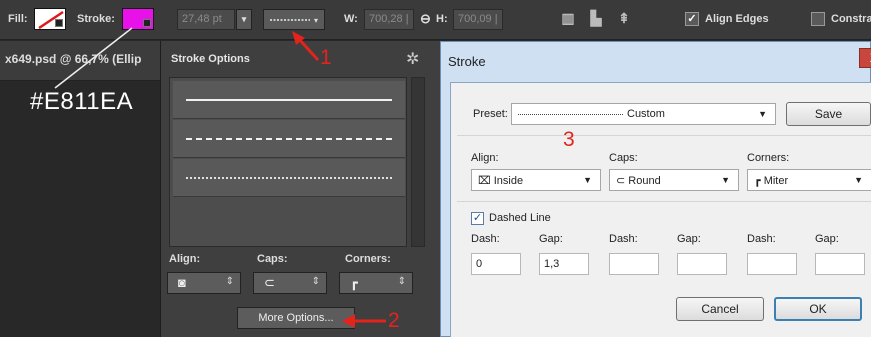  Describe the element at coordinates (364, 321) in the screenshot. I see `arrow-2-icon` at that location.